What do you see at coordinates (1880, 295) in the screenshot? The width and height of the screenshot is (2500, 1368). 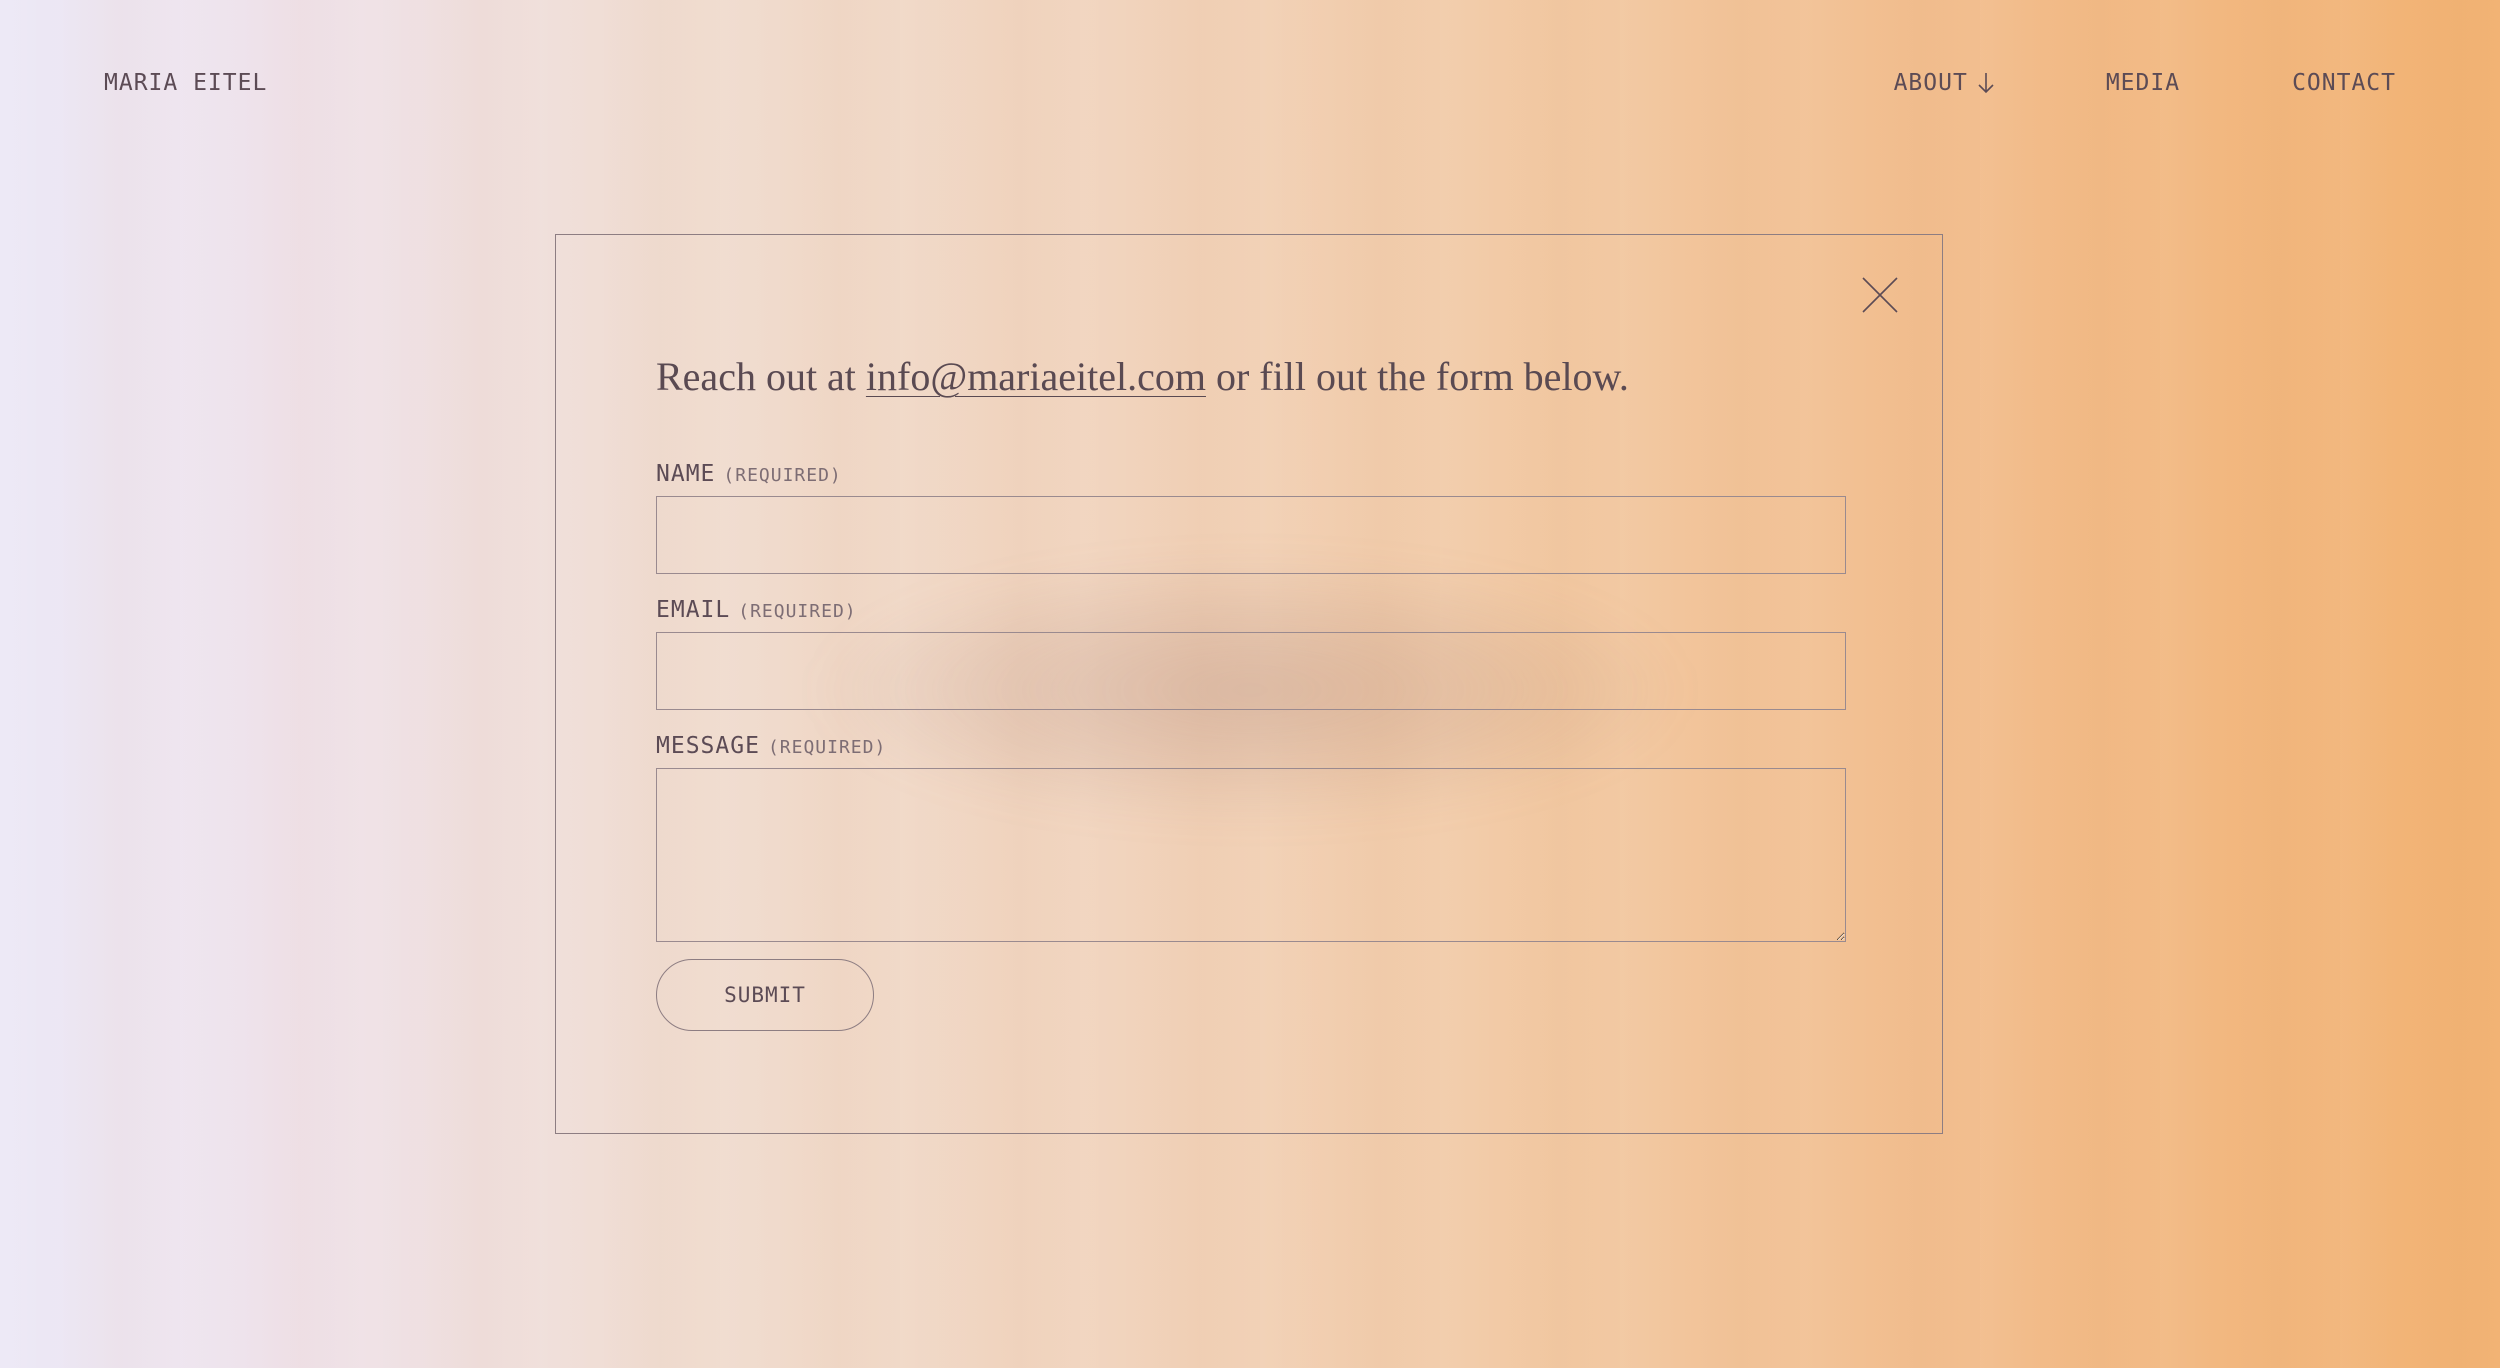 I see `close-icon` at bounding box center [1880, 295].